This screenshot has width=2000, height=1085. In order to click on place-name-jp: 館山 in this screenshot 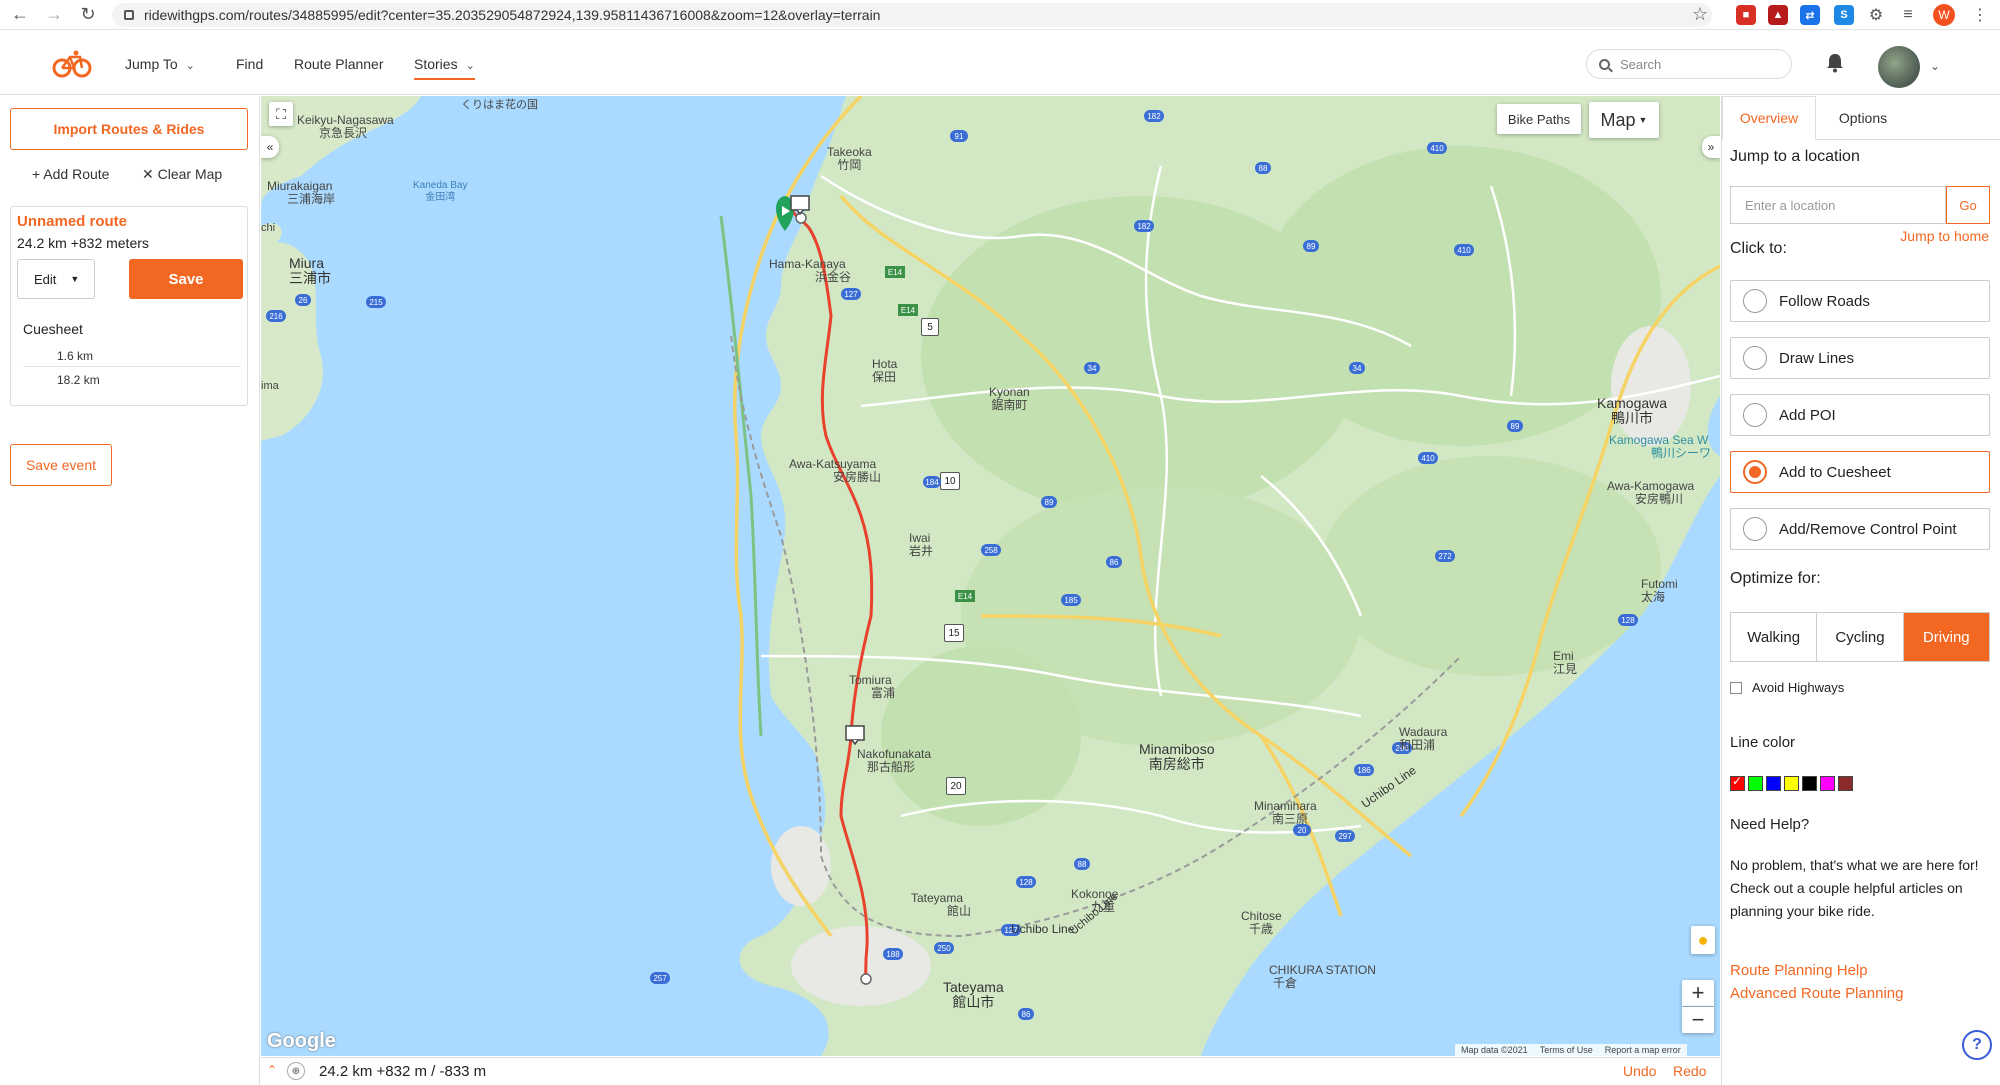, I will do `click(959, 911)`.